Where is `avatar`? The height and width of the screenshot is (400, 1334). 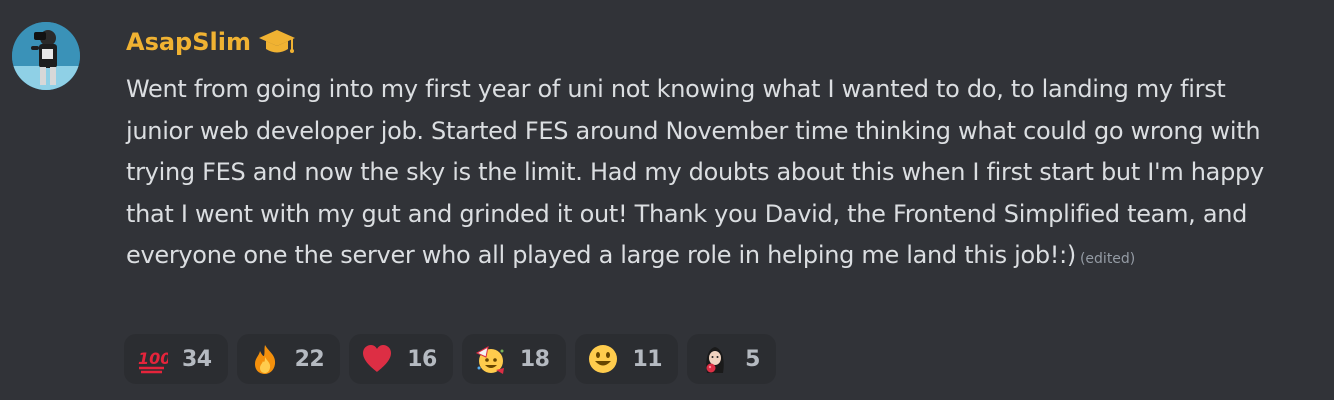
avatar is located at coordinates (46, 56).